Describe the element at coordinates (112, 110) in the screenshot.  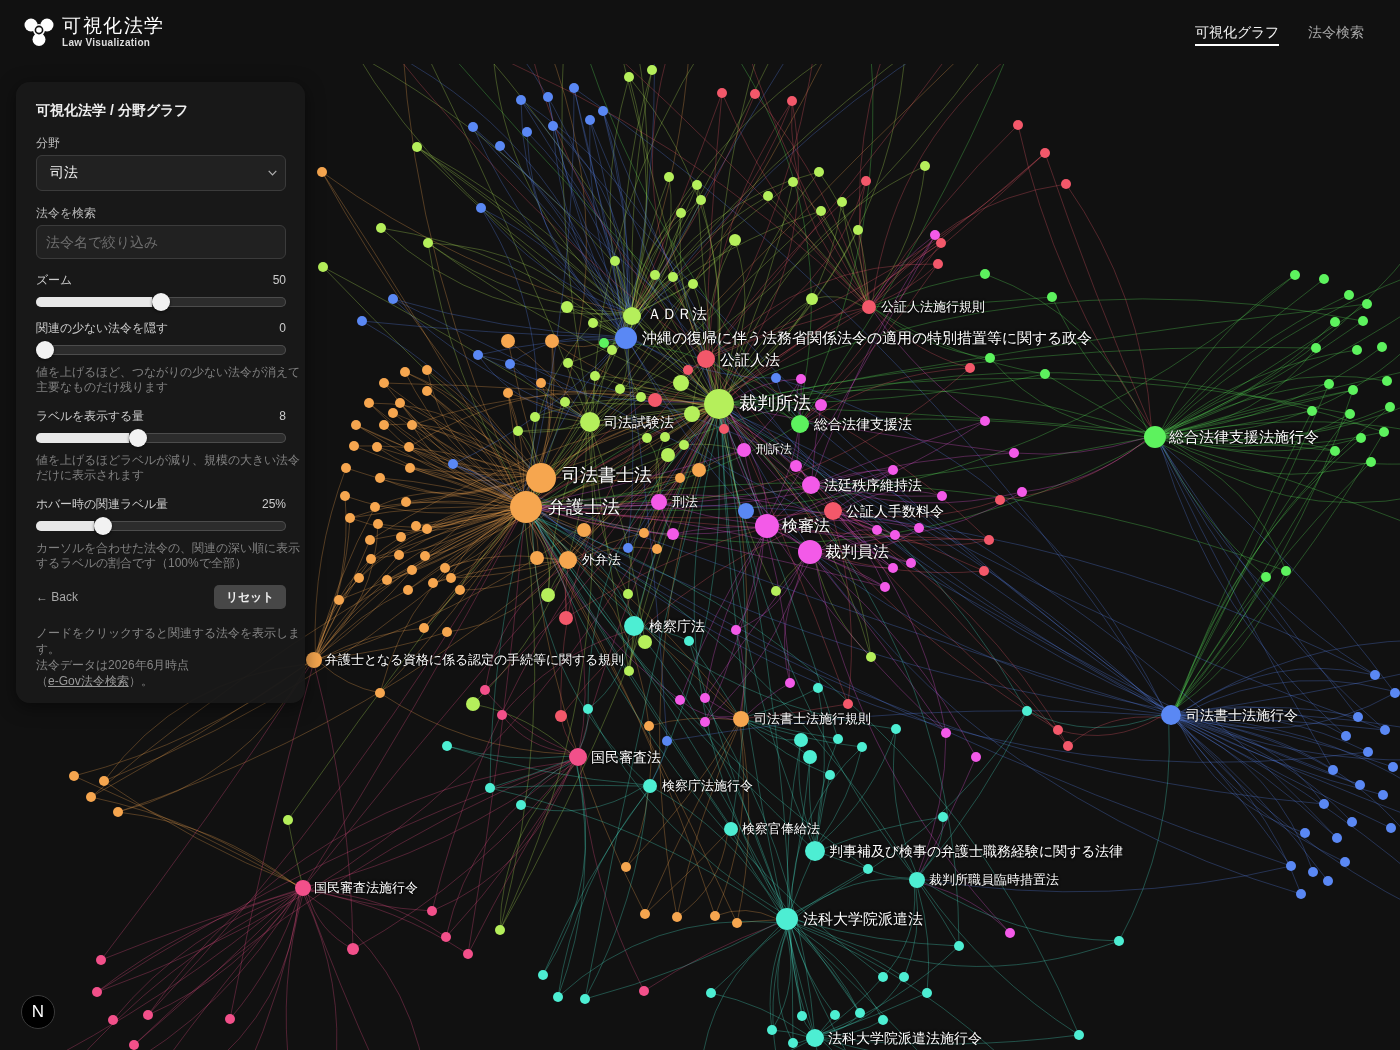
I see `panel-title: 可視化法学 / 分野グラフ` at that location.